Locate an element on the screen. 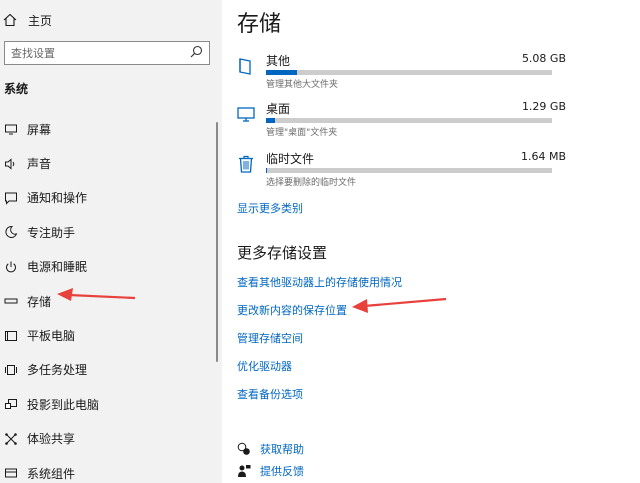  storage-item-subtitle: 管理"桌面"文件夹 is located at coordinates (302, 133).